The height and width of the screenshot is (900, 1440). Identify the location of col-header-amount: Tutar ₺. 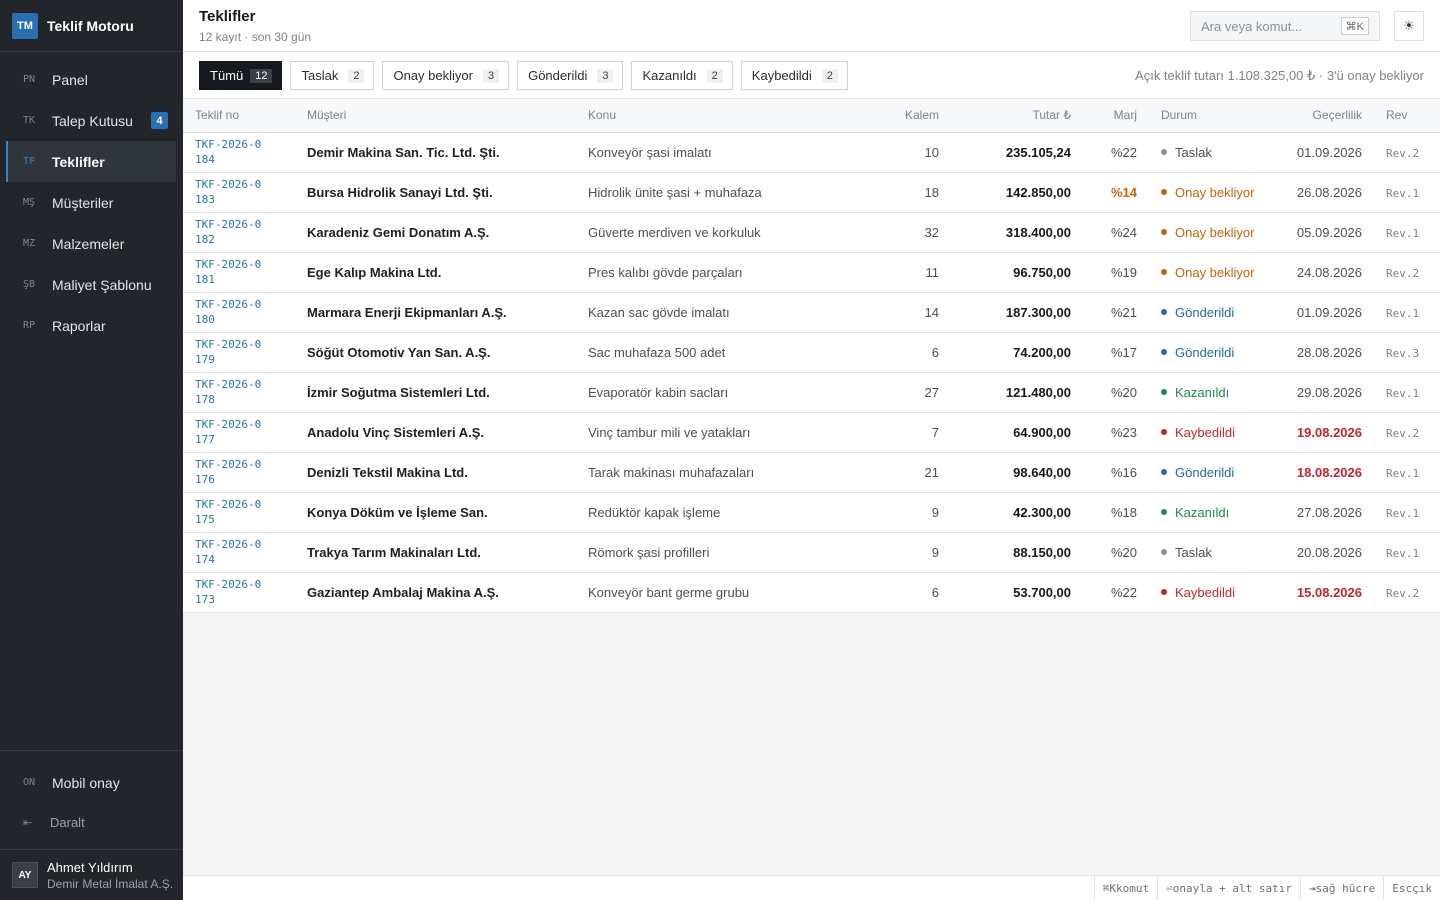
(1005, 116).